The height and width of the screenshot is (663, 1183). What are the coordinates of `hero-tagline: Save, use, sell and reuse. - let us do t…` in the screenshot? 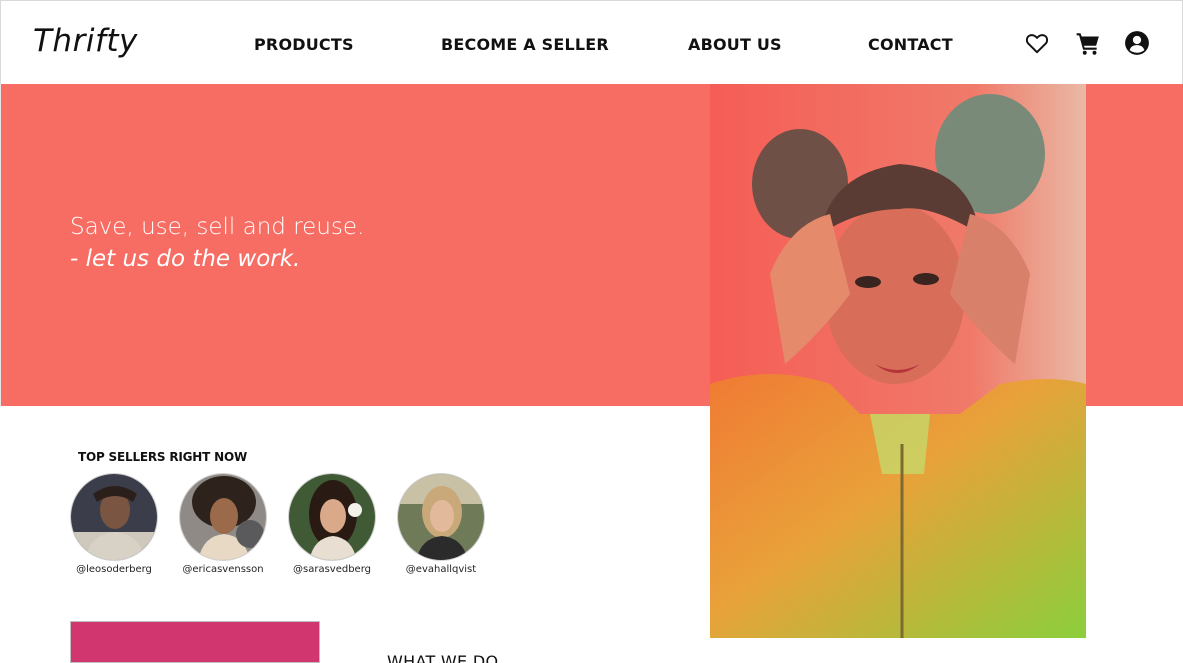 It's located at (217, 243).